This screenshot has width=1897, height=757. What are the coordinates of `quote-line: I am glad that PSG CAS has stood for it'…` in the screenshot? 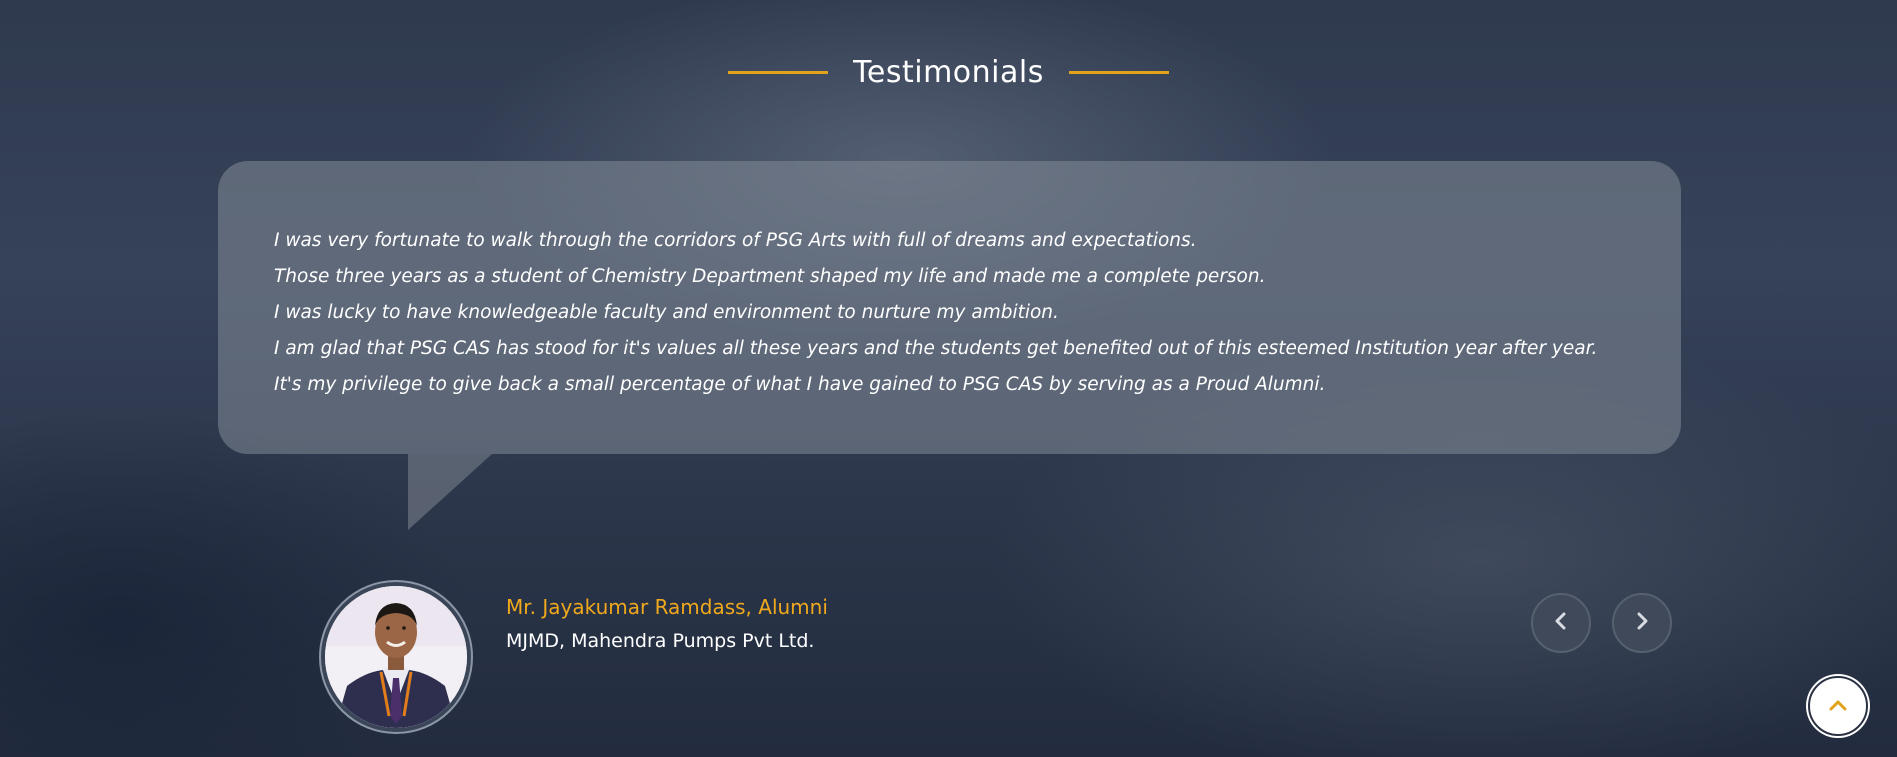 It's located at (936, 348).